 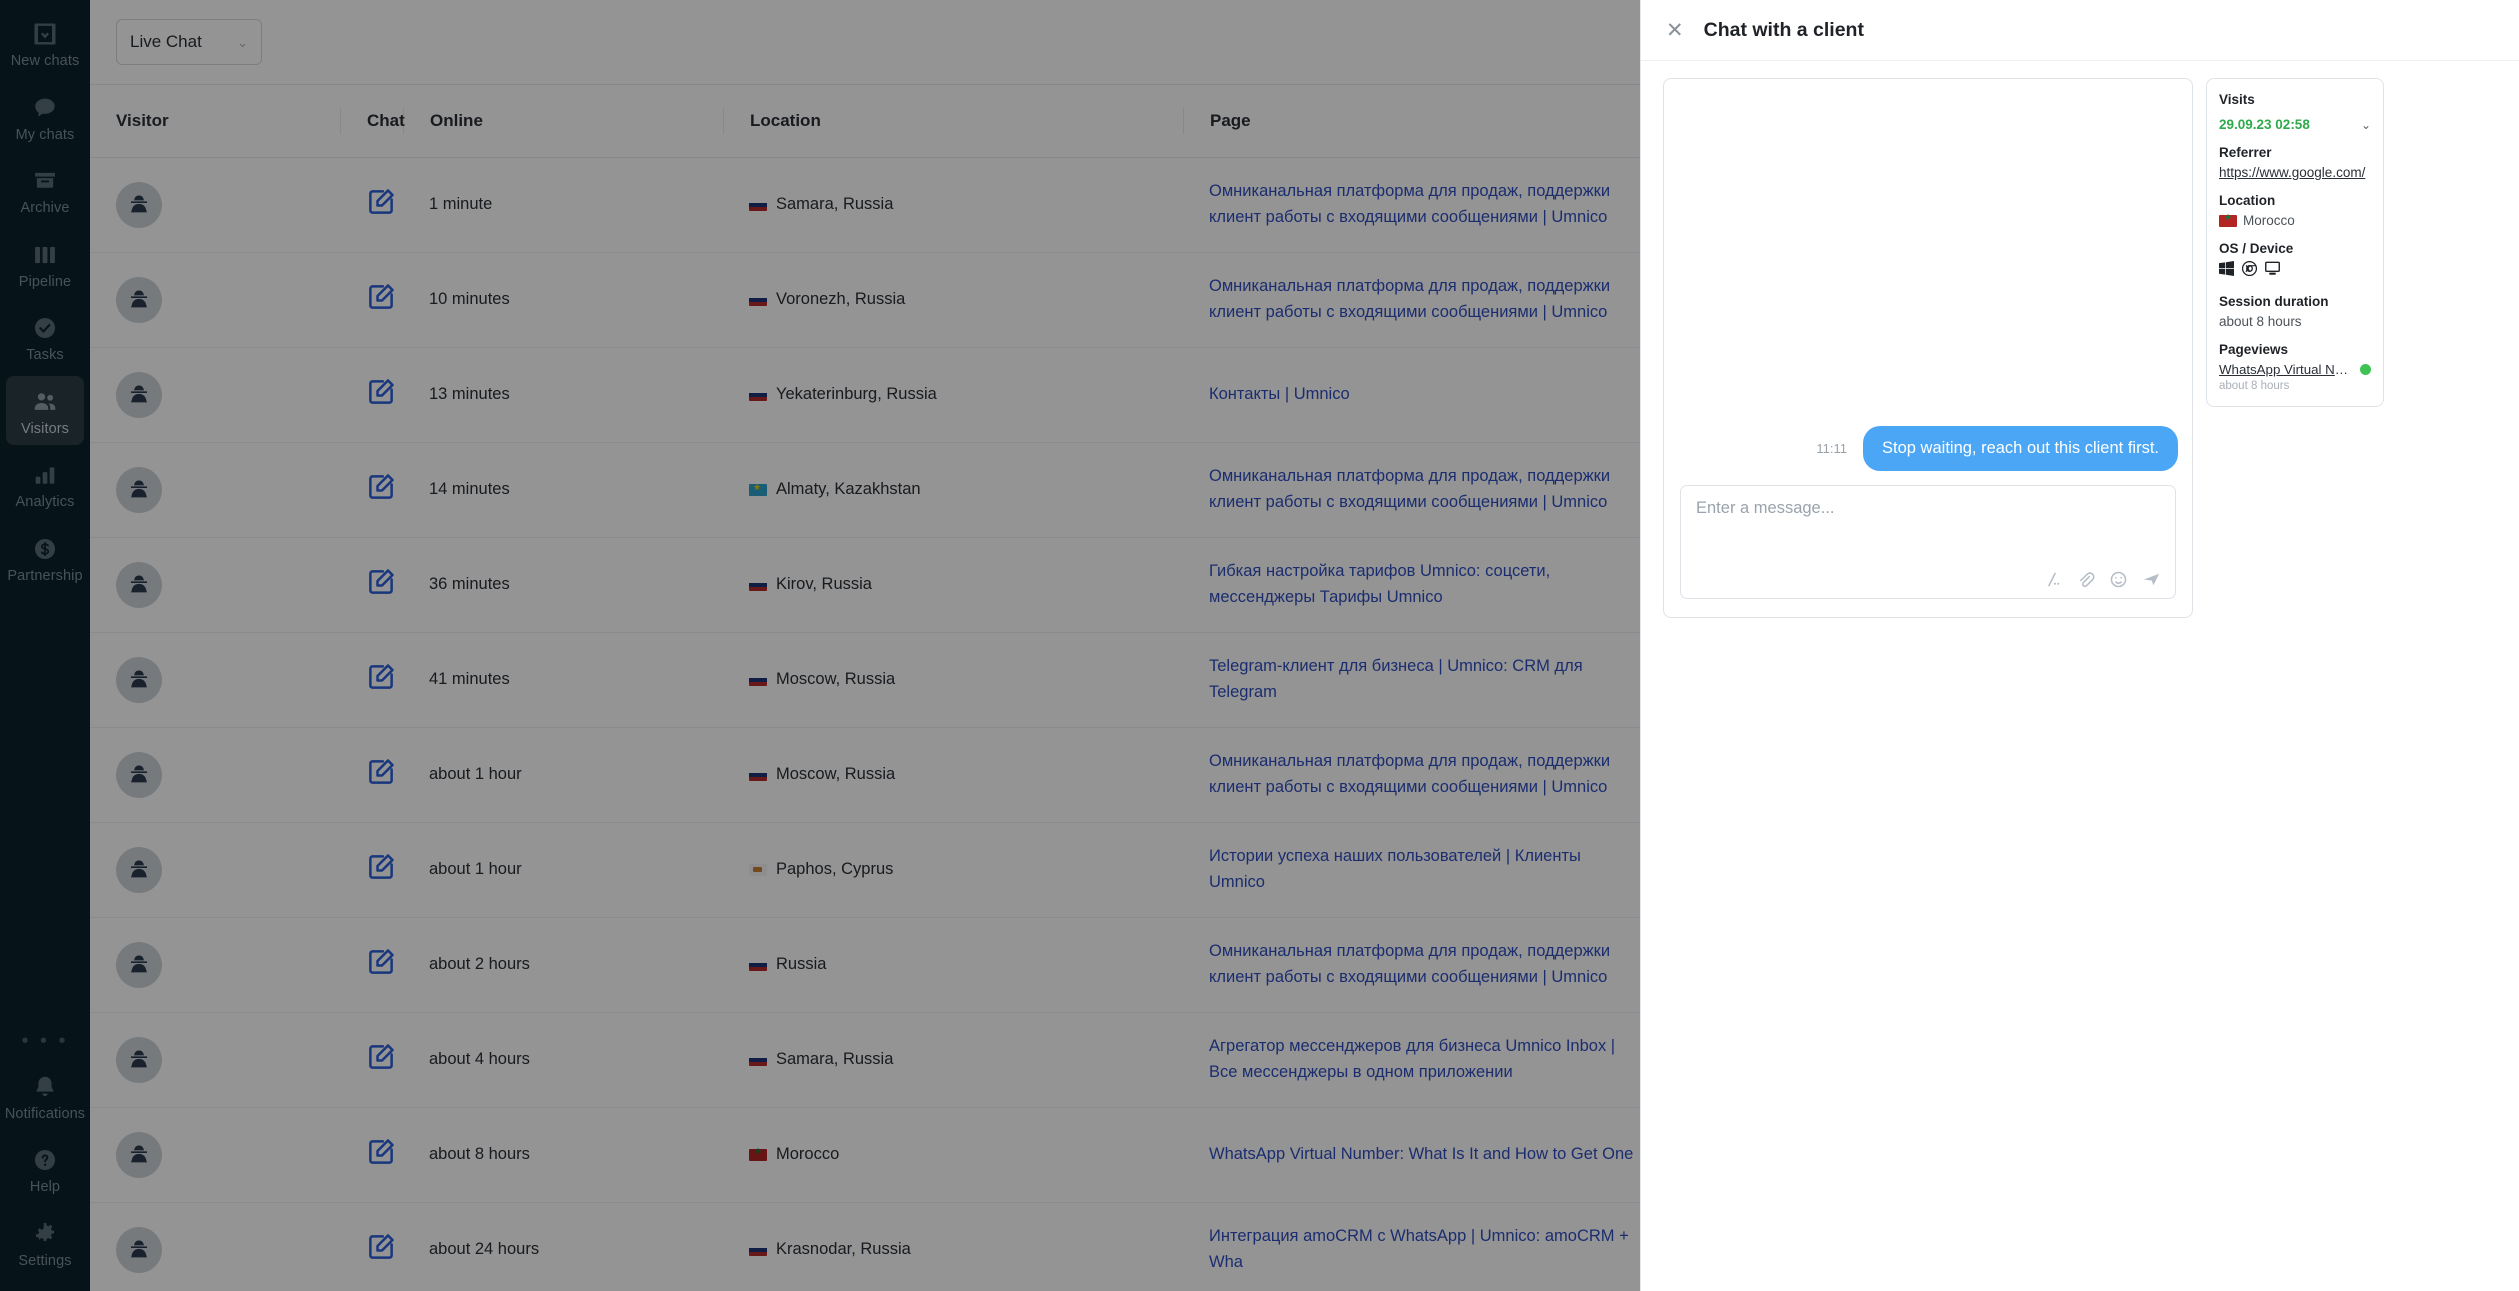 What do you see at coordinates (2102, 579) in the screenshot?
I see `composer-icon-row` at bounding box center [2102, 579].